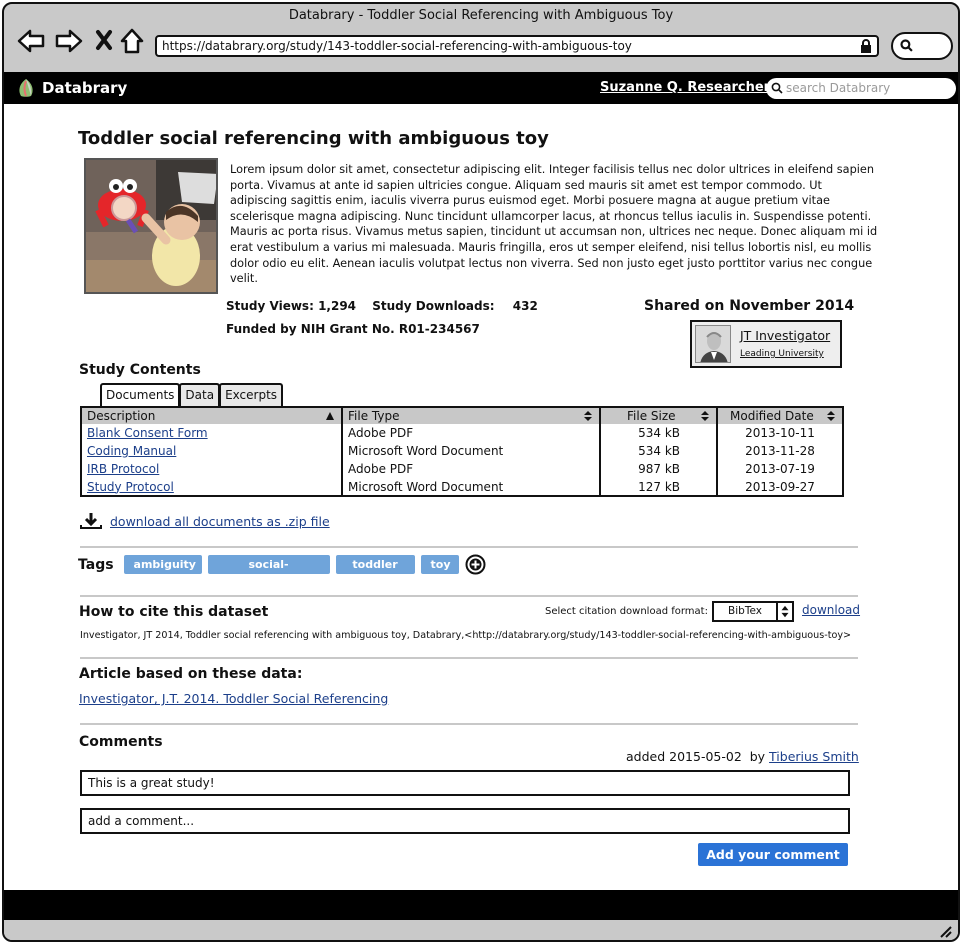 Image resolution: width=964 pixels, height=946 pixels. I want to click on column-file-size: File Size, so click(659, 415).